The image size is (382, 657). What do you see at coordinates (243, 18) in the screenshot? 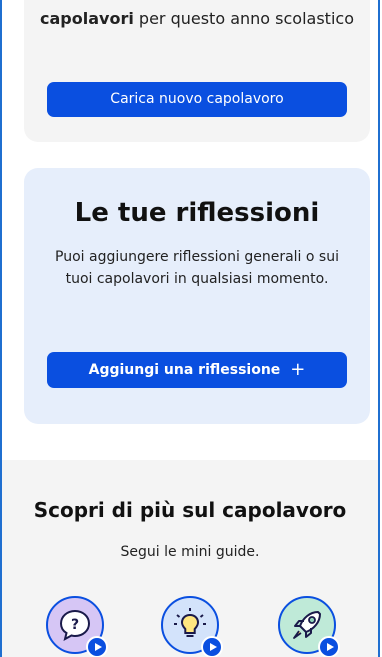
I see `upload-description-rest: per questo anno scolastico` at bounding box center [243, 18].